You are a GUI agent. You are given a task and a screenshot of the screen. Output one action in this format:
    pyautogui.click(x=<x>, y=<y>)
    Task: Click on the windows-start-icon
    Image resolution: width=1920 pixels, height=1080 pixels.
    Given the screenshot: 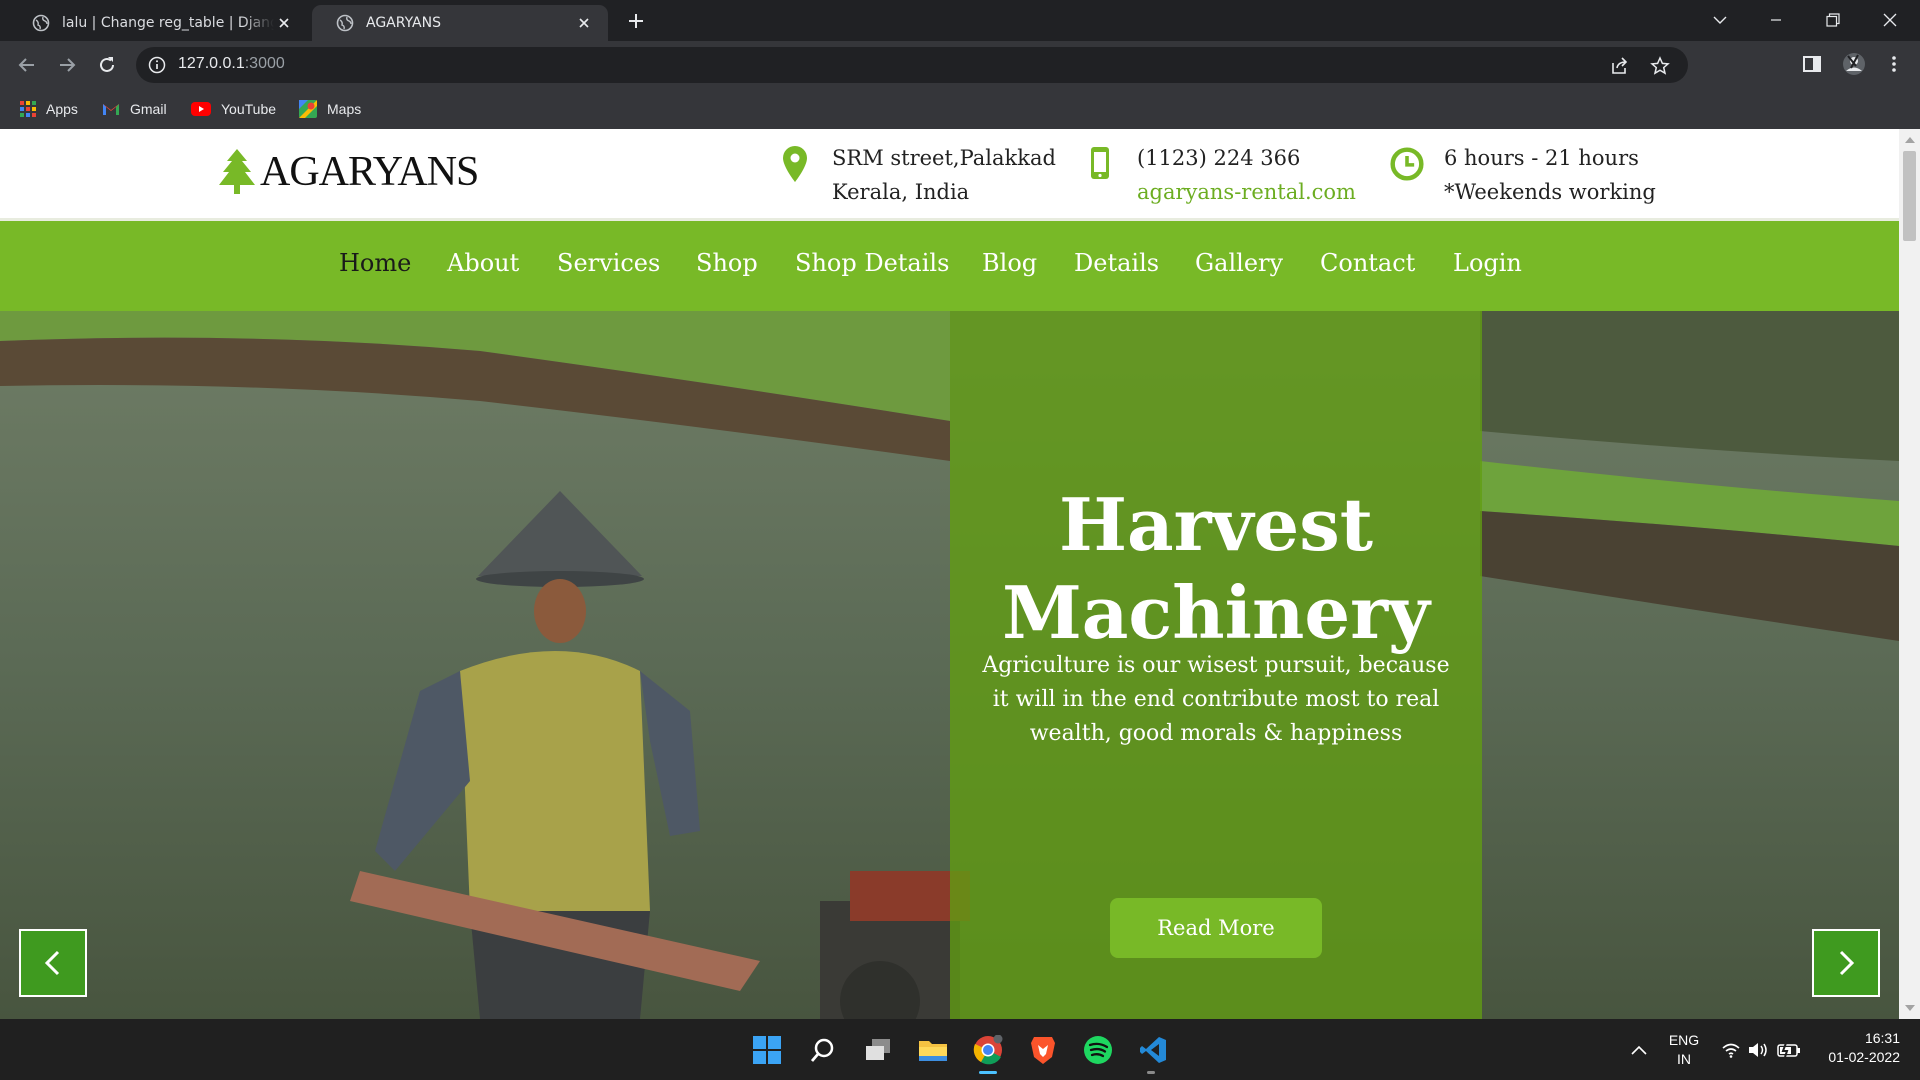 What is the action you would take?
    pyautogui.click(x=767, y=1050)
    